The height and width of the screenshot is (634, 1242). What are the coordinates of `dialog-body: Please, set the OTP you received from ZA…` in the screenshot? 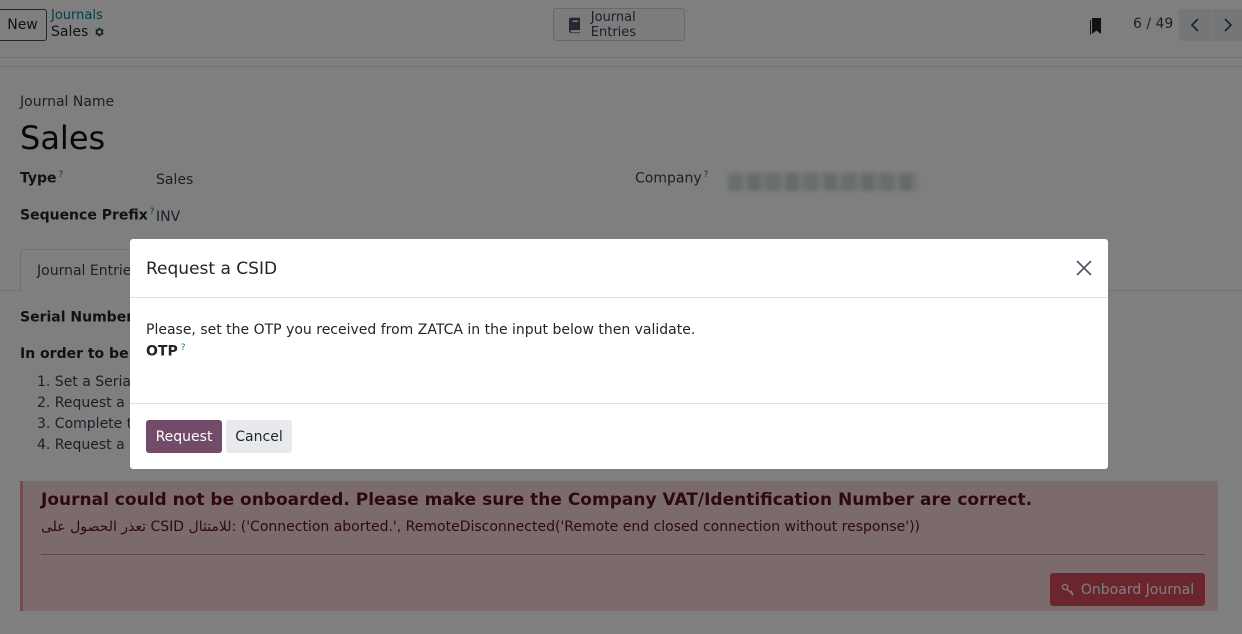 It's located at (619, 351).